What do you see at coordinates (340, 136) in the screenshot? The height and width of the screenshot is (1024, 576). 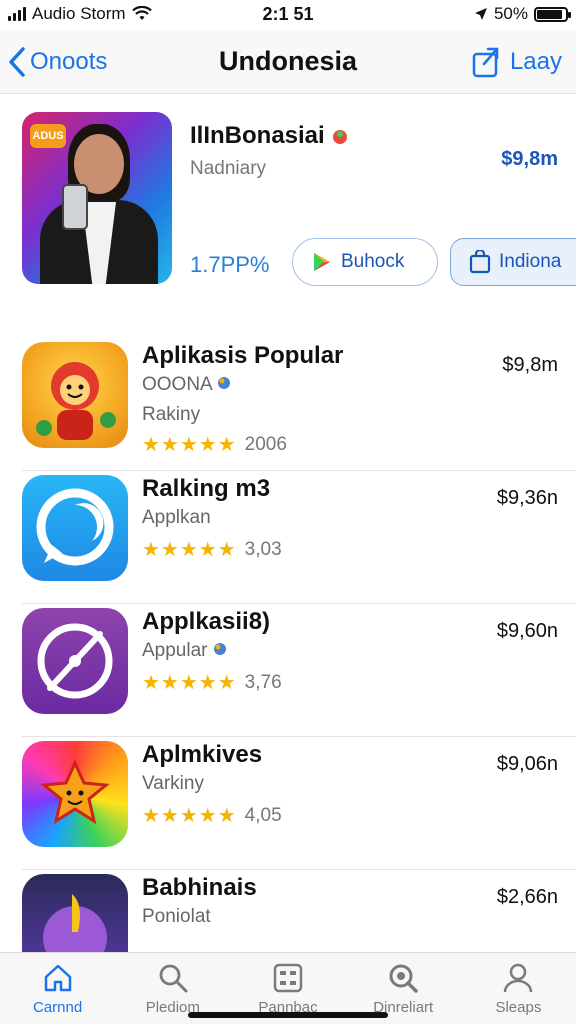 I see `flag-icon` at bounding box center [340, 136].